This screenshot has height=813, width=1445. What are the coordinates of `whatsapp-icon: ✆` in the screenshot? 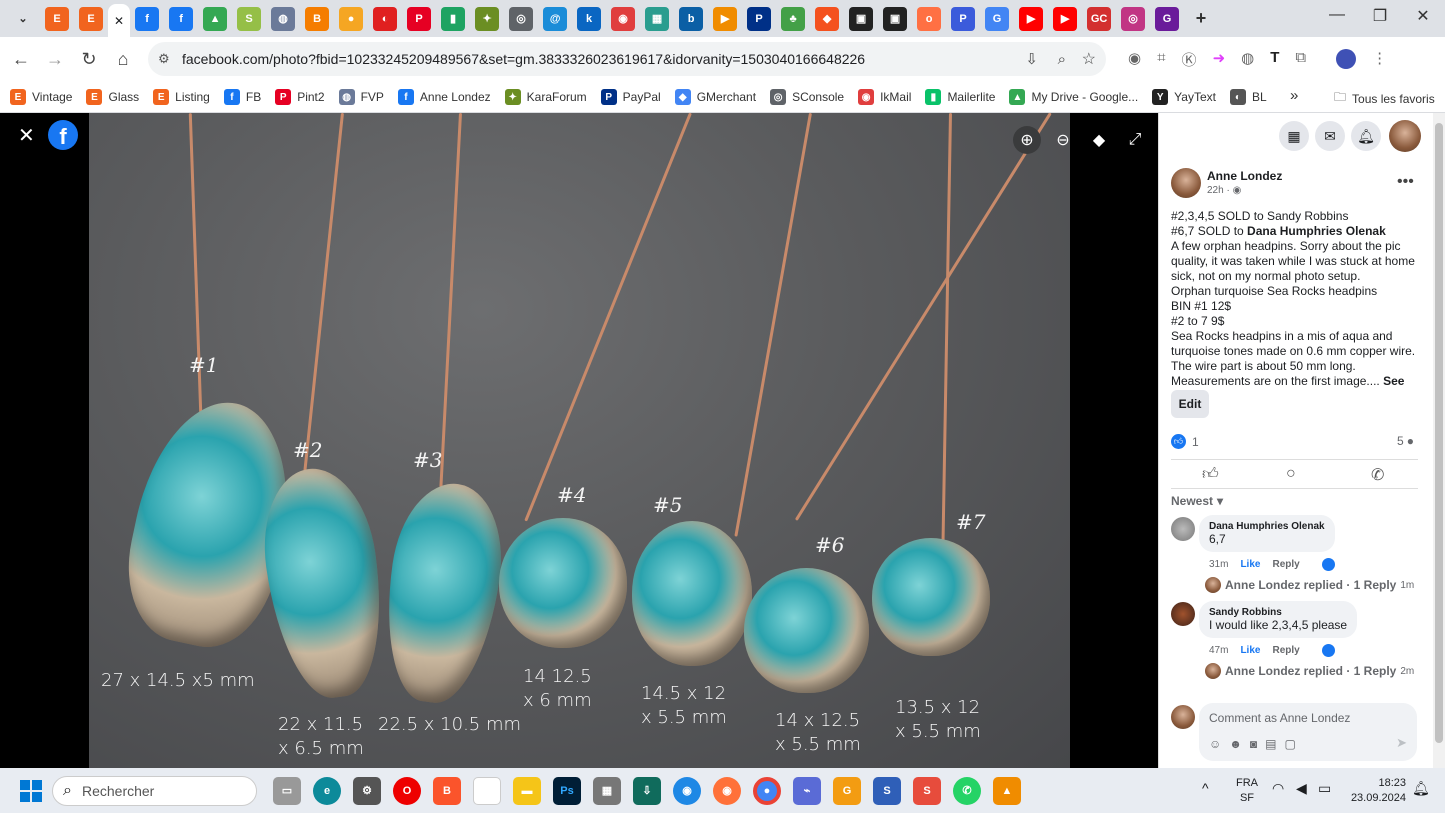 It's located at (967, 790).